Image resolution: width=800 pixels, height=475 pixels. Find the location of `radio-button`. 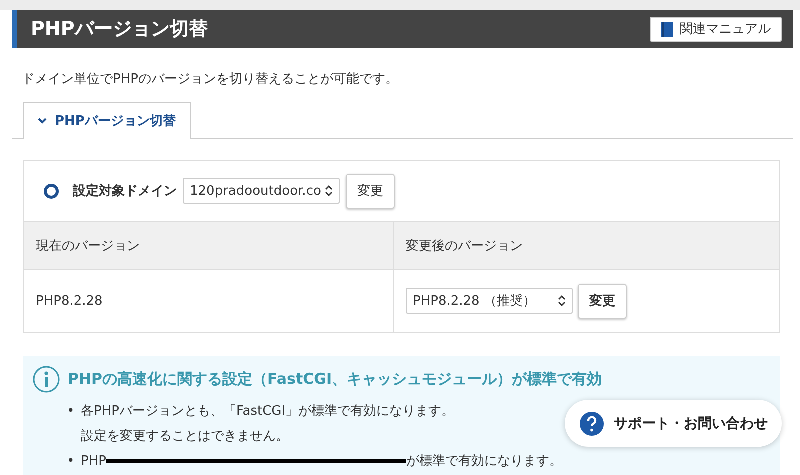

radio-button is located at coordinates (51, 191).